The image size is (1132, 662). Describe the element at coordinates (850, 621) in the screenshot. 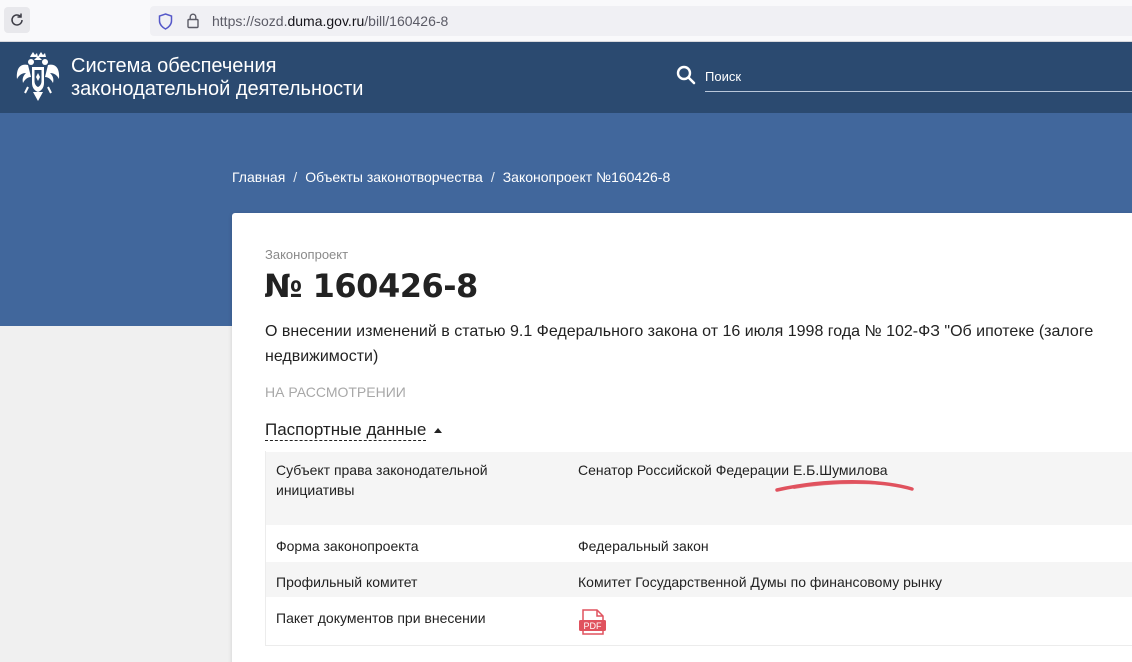

I see `passport-value-documents: PDF` at that location.